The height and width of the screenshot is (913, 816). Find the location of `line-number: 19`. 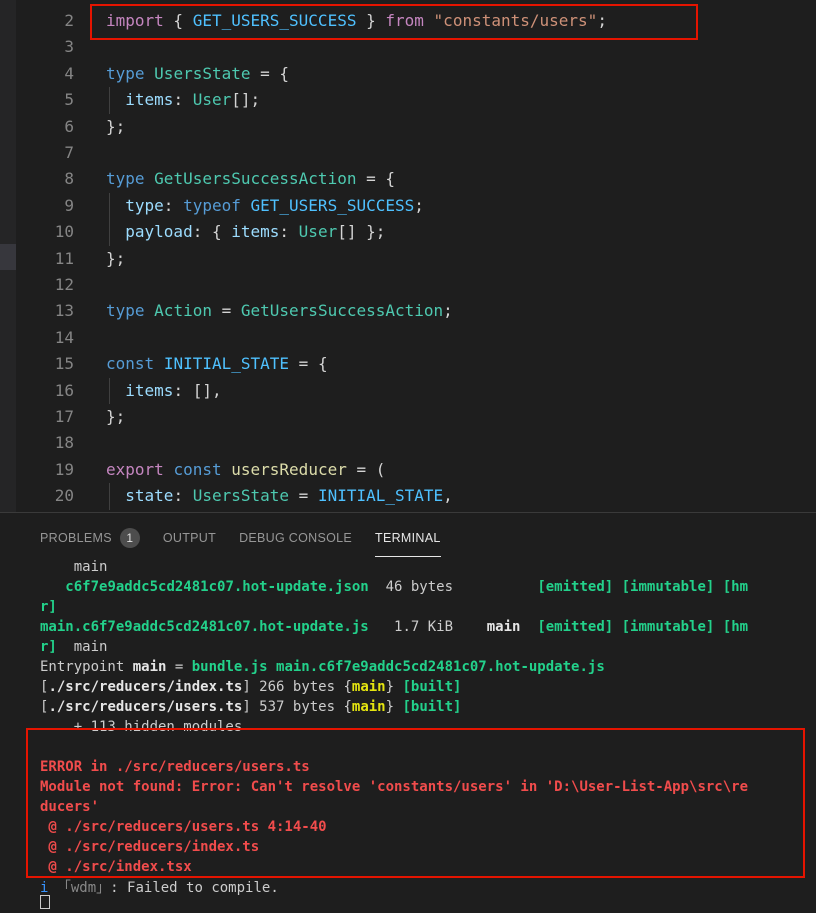

line-number: 19 is located at coordinates (64, 469).